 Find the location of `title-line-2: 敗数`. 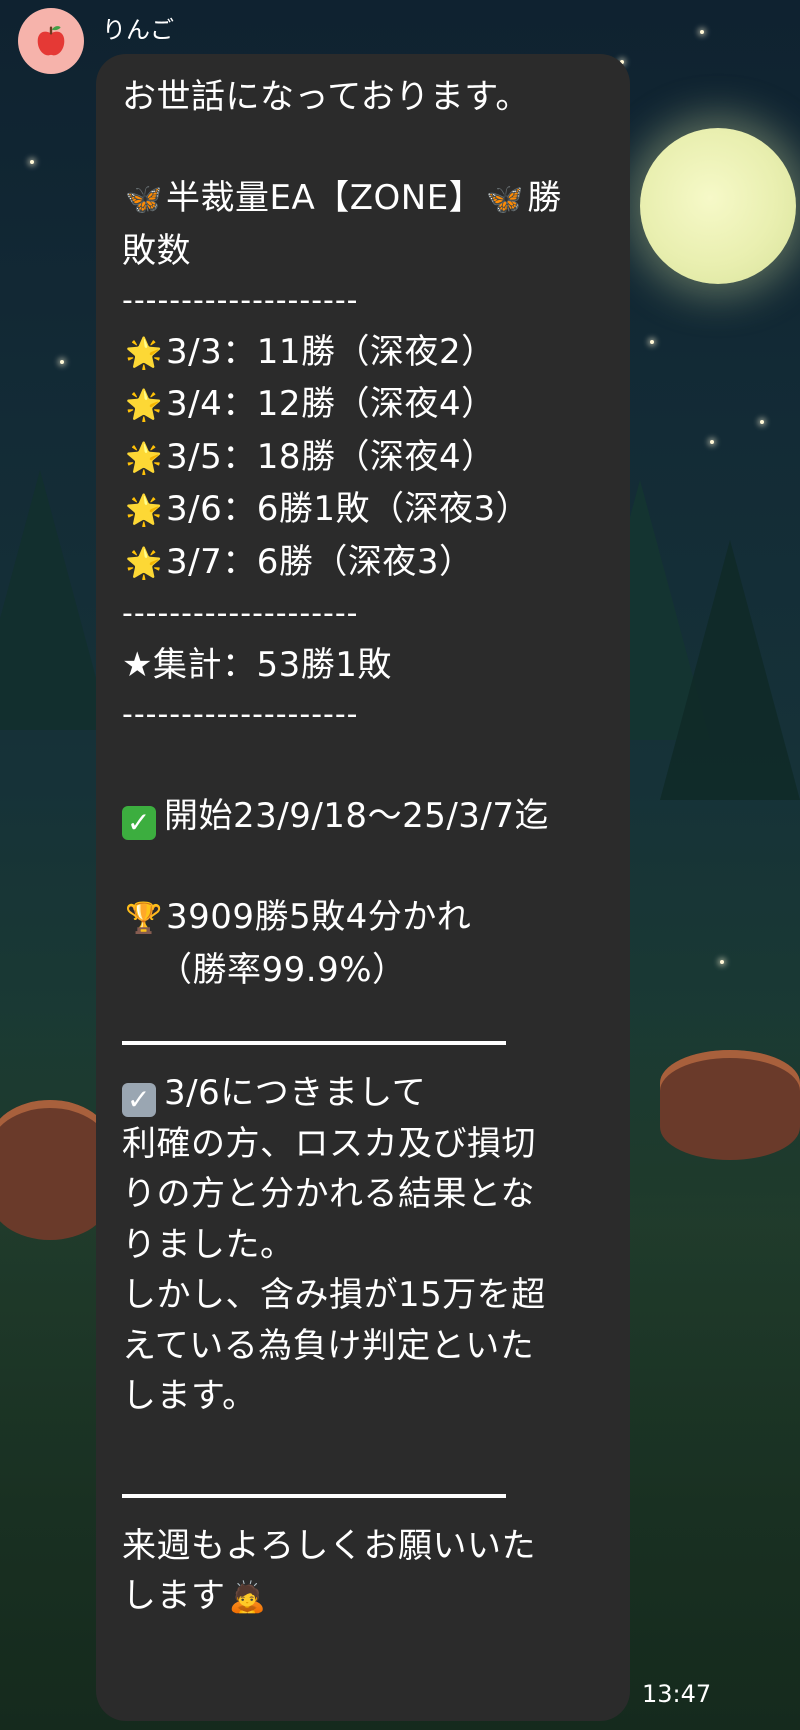

title-line-2: 敗数 is located at coordinates (156, 250).